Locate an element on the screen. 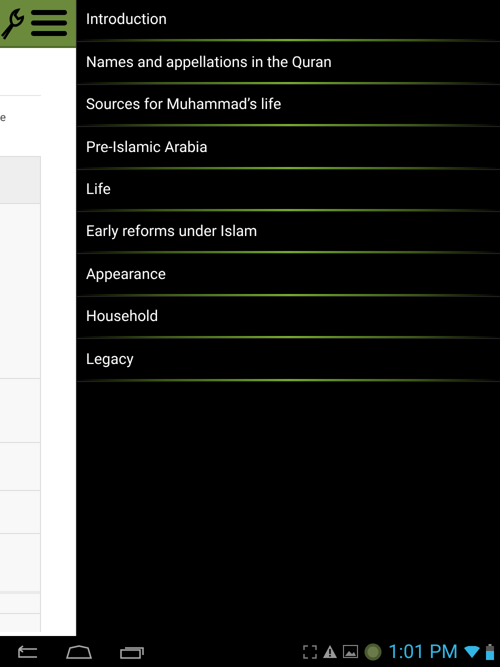  menu-icon is located at coordinates (49, 23).